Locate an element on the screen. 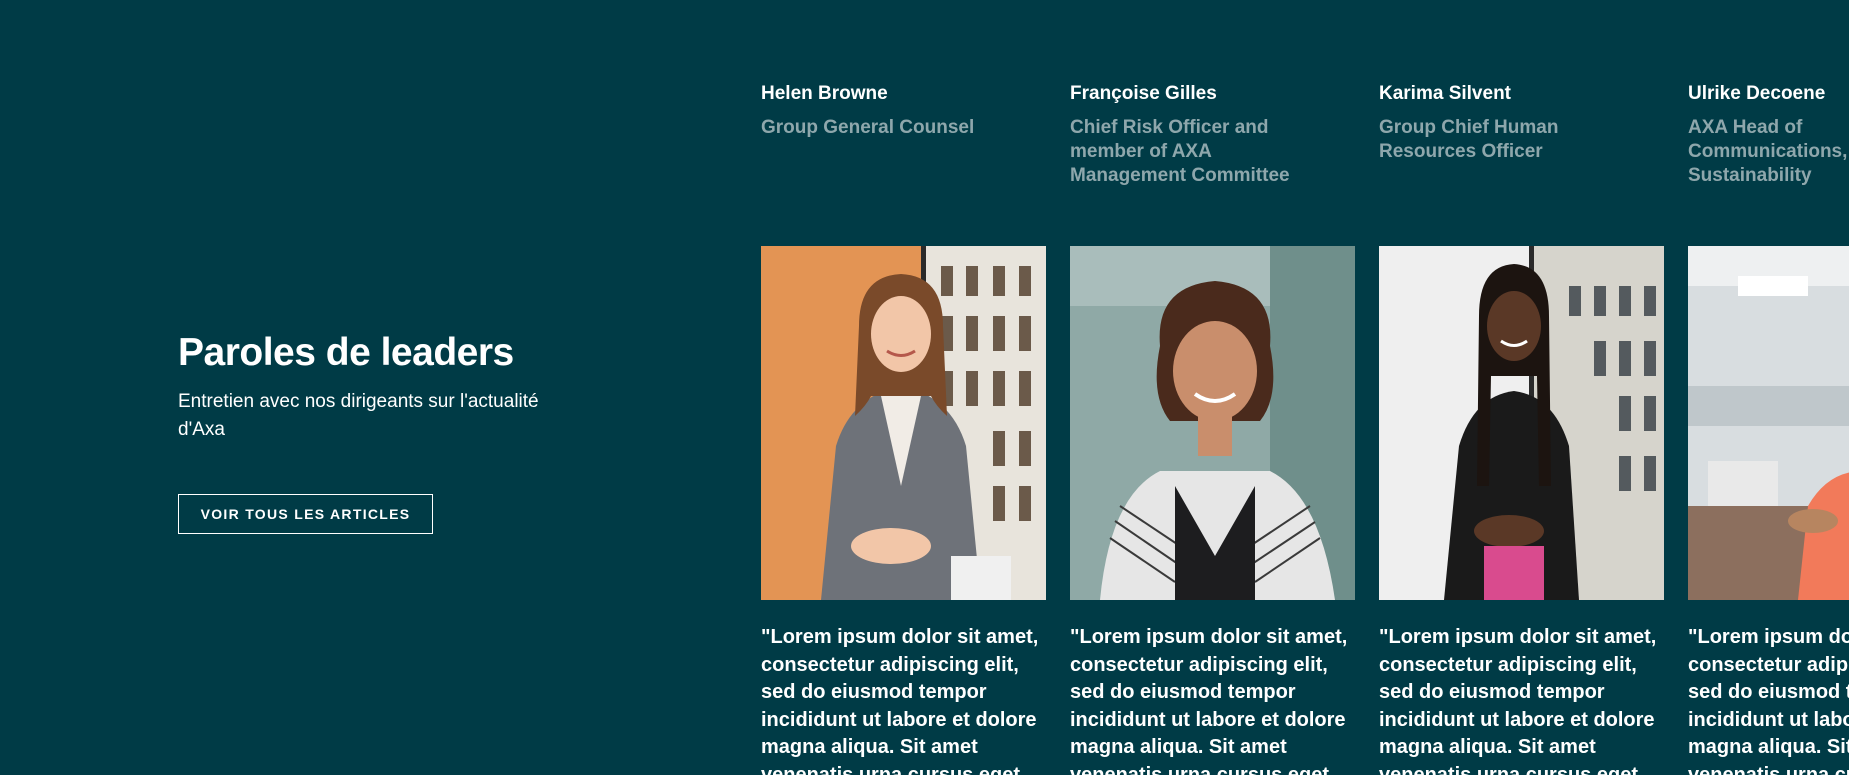 The height and width of the screenshot is (775, 1849). leader-name: Helen Browne is located at coordinates (824, 93).